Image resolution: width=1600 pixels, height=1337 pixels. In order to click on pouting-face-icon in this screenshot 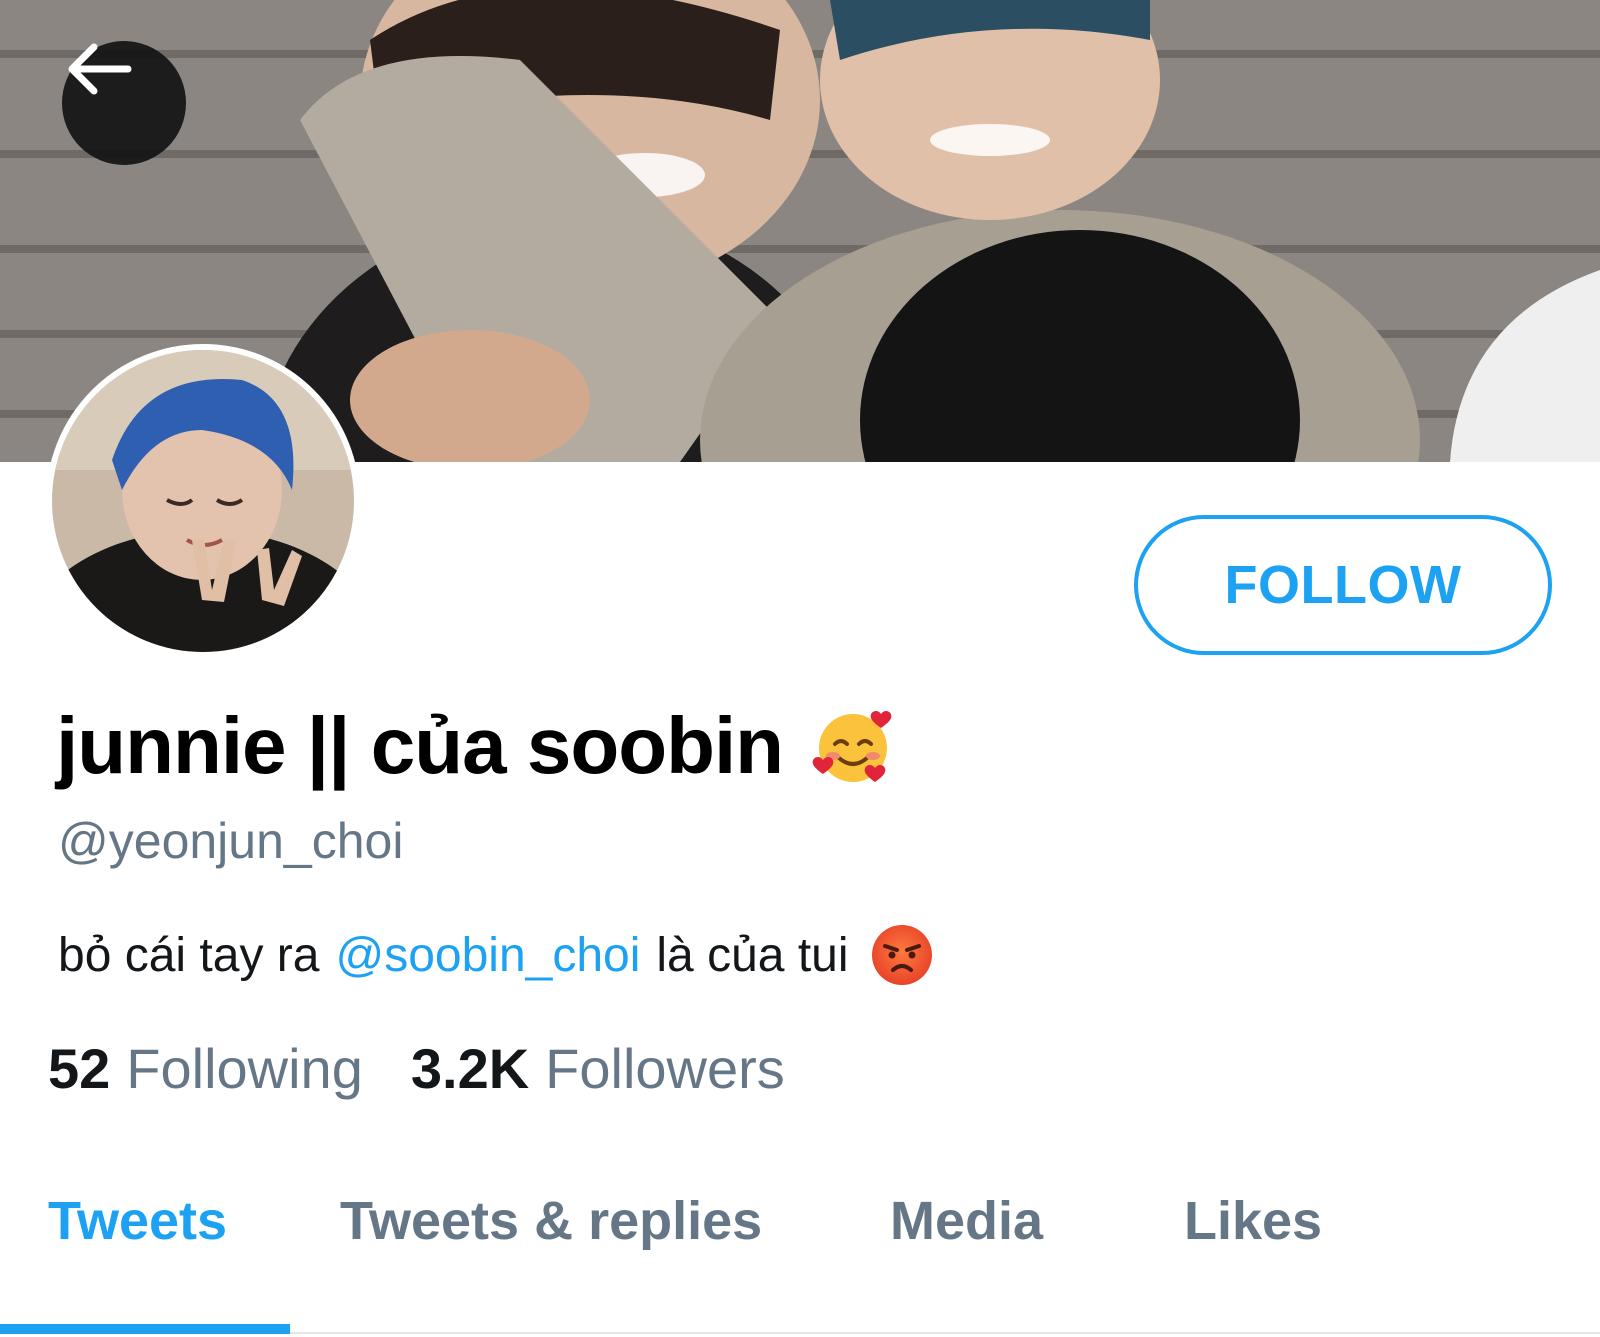, I will do `click(902, 955)`.